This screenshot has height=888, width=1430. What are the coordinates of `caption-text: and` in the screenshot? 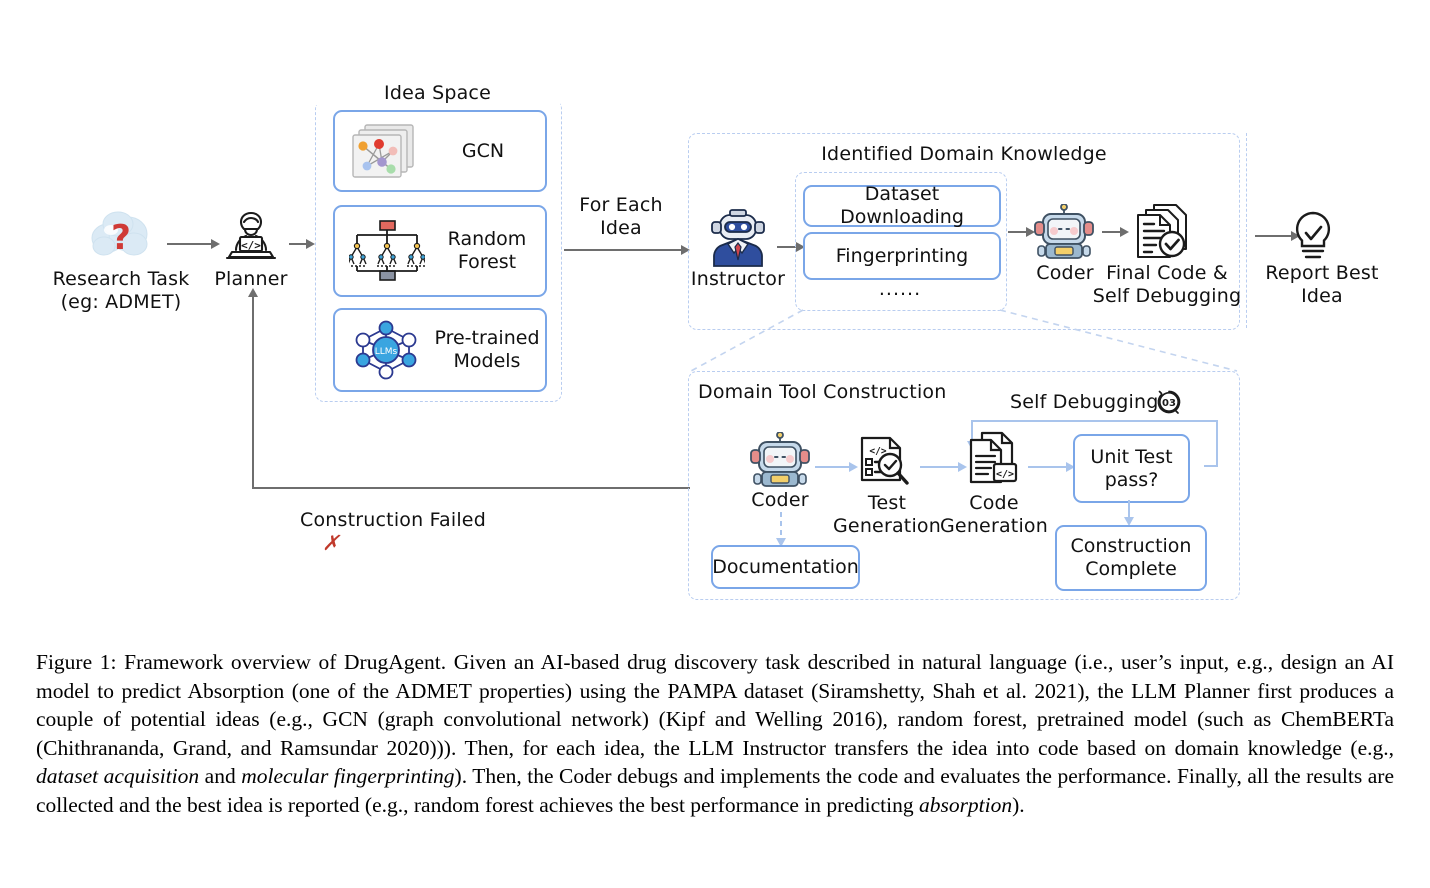 It's located at (220, 776).